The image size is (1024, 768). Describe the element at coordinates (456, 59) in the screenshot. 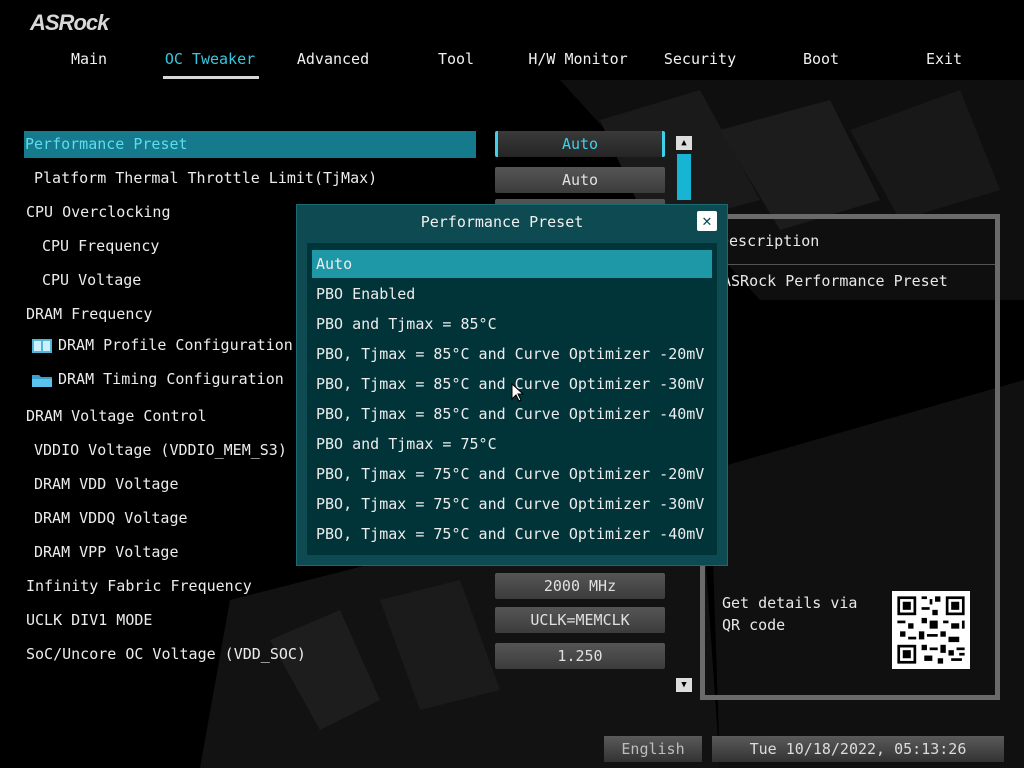

I see `tab-tool: Tool` at that location.